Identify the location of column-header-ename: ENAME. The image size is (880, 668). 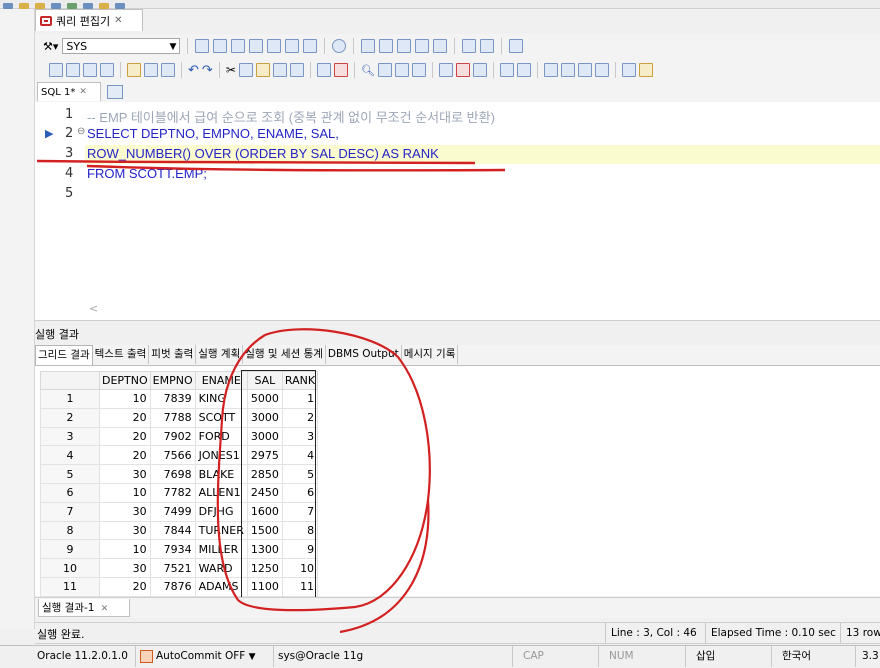
(221, 380).